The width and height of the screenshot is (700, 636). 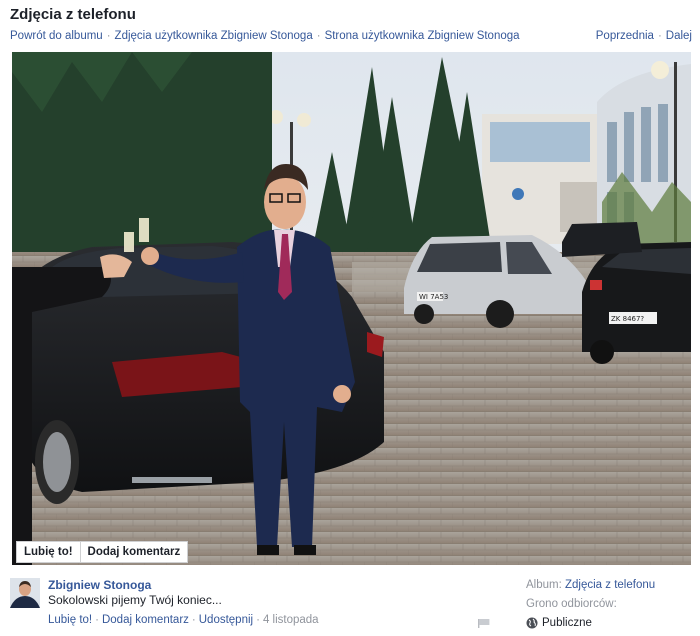 What do you see at coordinates (226, 620) in the screenshot?
I see `share-link: Udostępnij` at bounding box center [226, 620].